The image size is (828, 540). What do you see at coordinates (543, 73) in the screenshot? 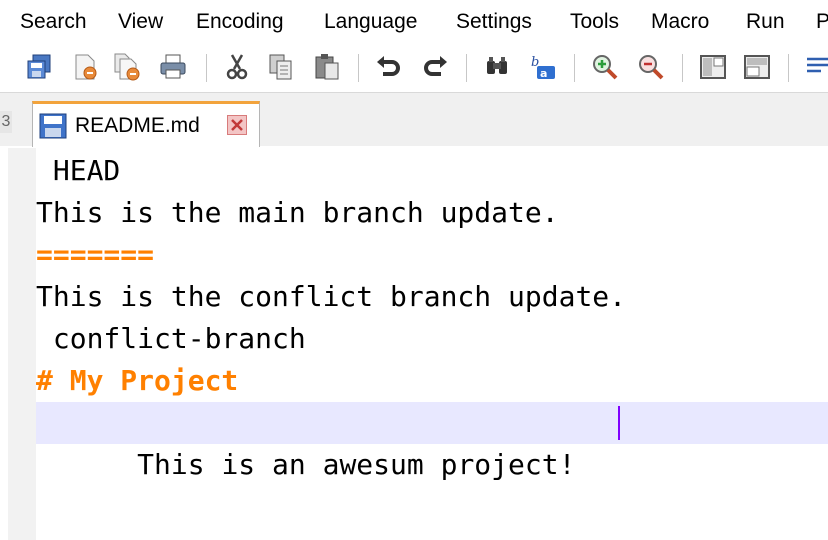
I see `svg-text: a` at bounding box center [543, 73].